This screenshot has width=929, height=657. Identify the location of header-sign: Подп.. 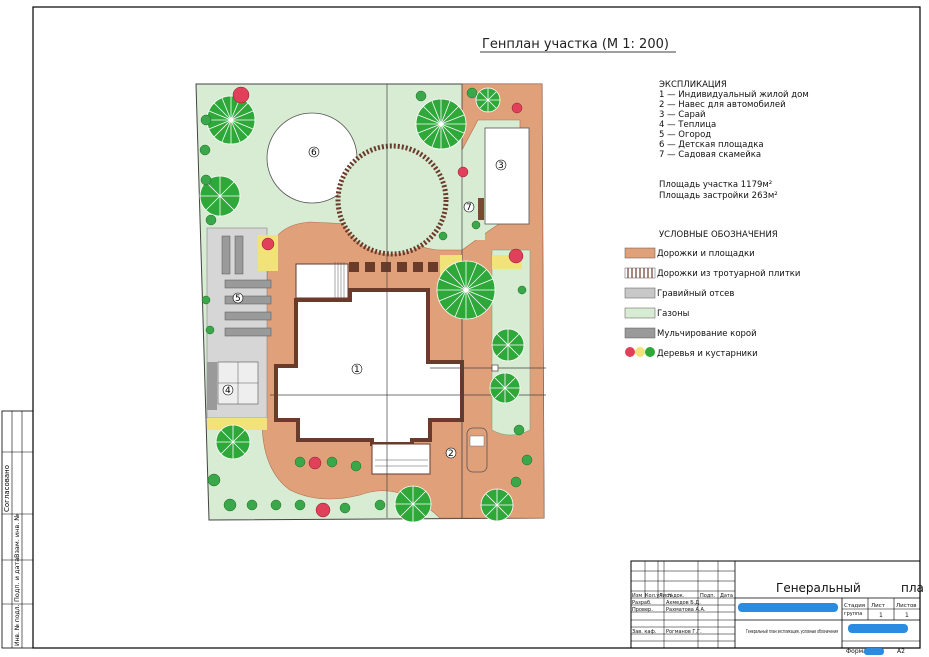
(708, 596).